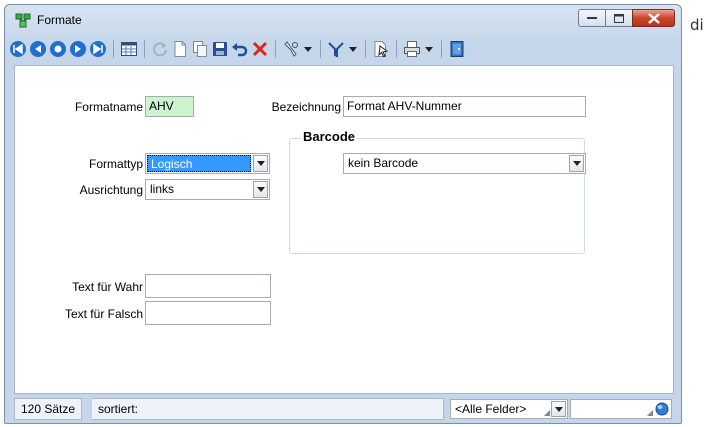 This screenshot has width=710, height=427. I want to click on next-record-button, so click(78, 49).